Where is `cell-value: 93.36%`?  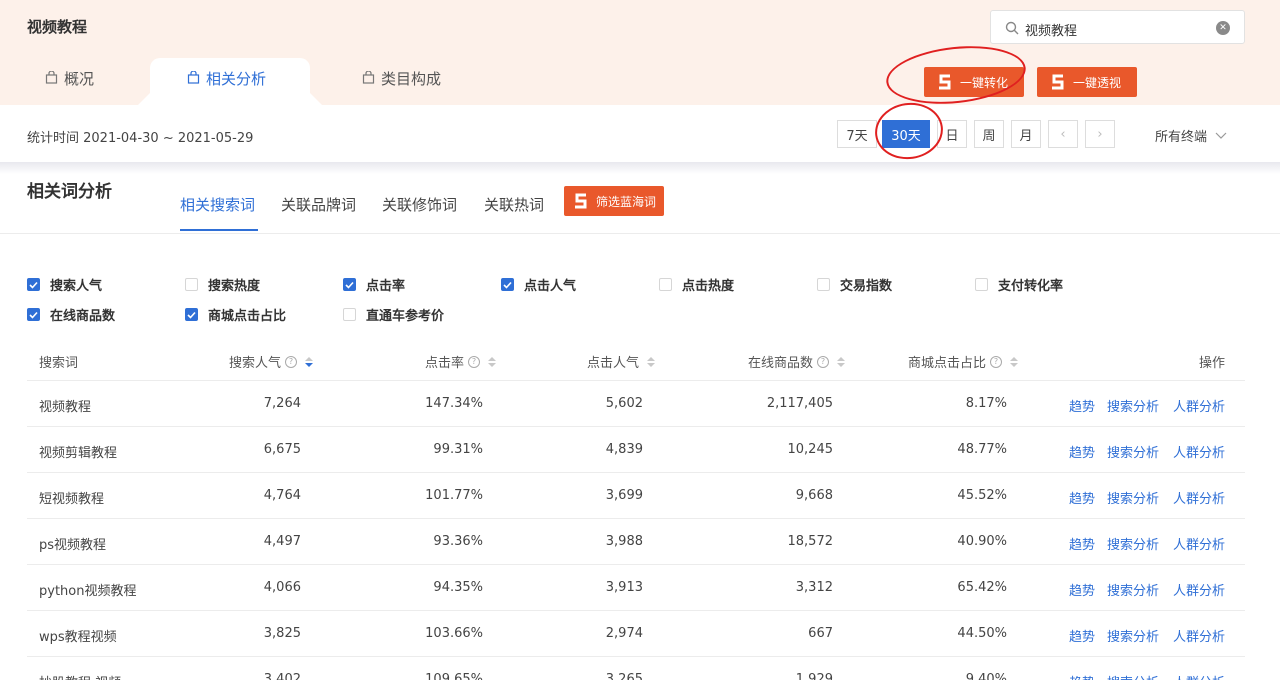 cell-value: 93.36% is located at coordinates (458, 541).